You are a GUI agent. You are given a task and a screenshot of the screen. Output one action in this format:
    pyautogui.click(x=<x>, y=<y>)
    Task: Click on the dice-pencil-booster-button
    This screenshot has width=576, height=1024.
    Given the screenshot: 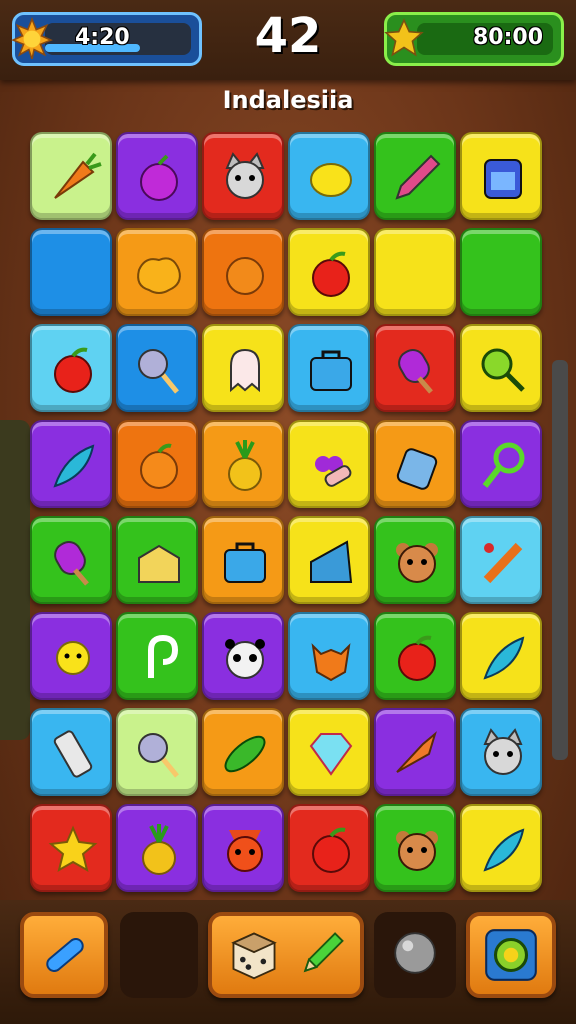 What is the action you would take?
    pyautogui.click(x=286, y=955)
    